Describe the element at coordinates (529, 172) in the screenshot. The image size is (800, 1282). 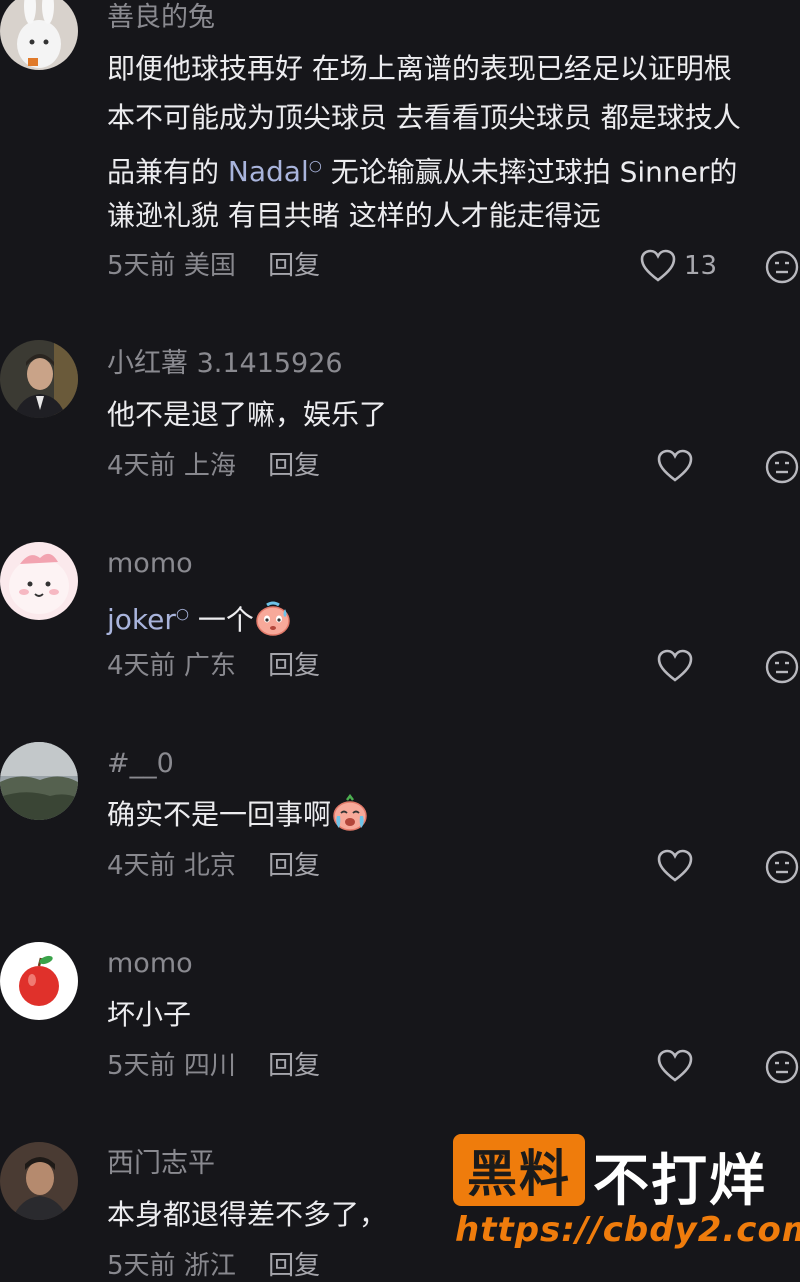
I see `comment-line-text: 无论输赢从未摔过球拍 Sinner的` at that location.